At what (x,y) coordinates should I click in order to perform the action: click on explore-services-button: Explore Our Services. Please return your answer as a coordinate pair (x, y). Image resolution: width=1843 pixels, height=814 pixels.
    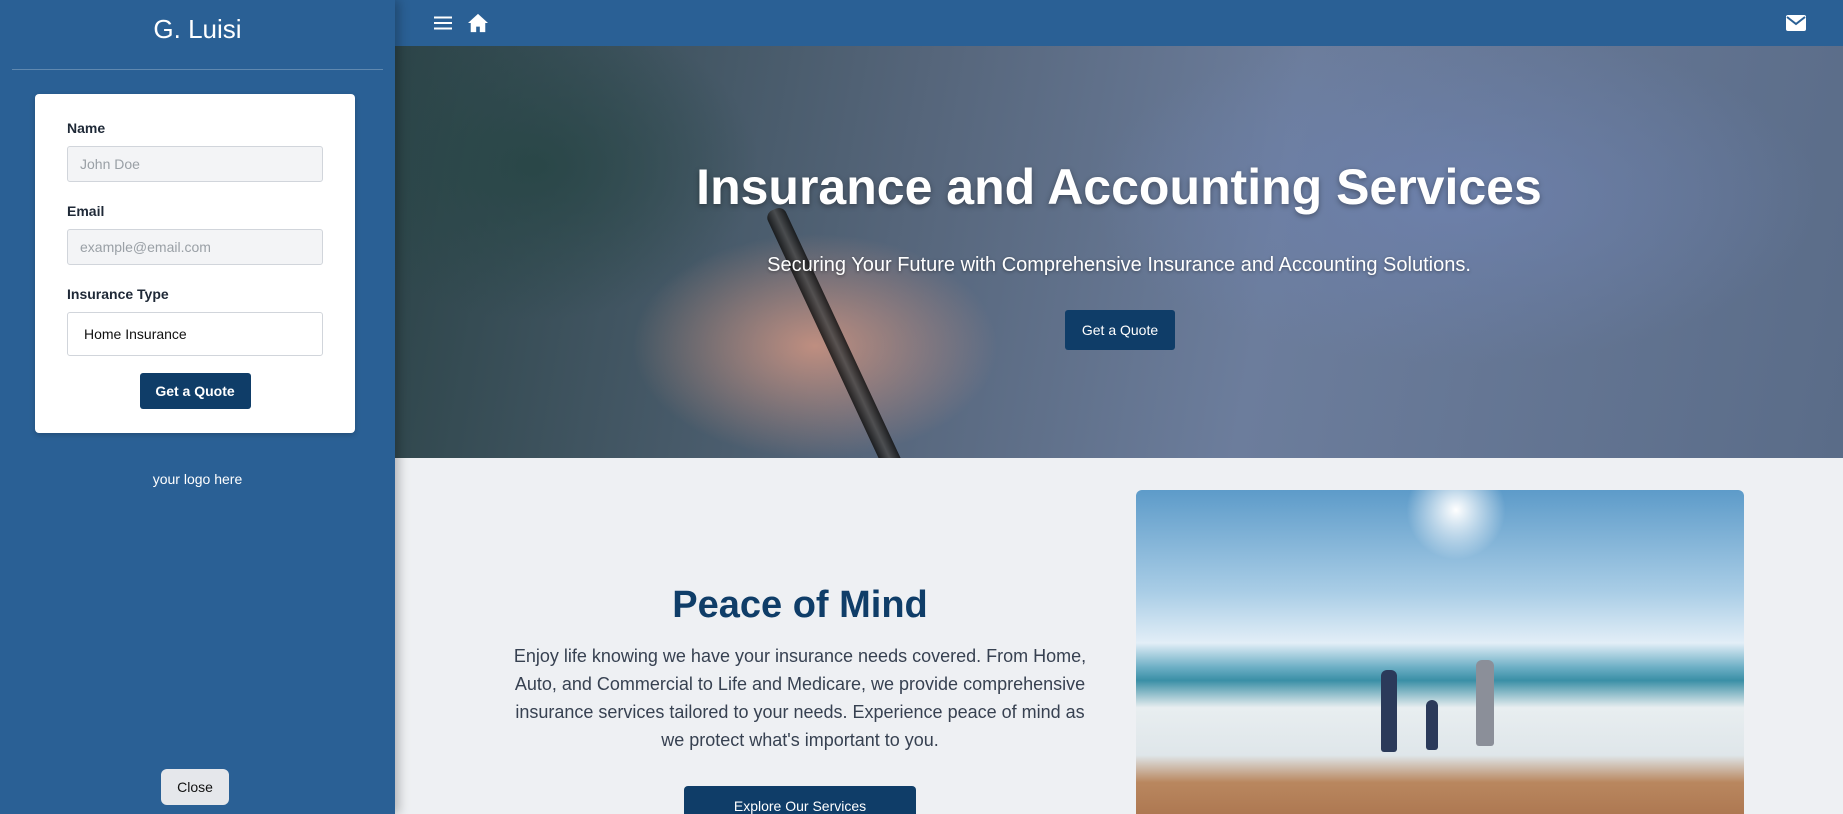
    Looking at the image, I should click on (800, 800).